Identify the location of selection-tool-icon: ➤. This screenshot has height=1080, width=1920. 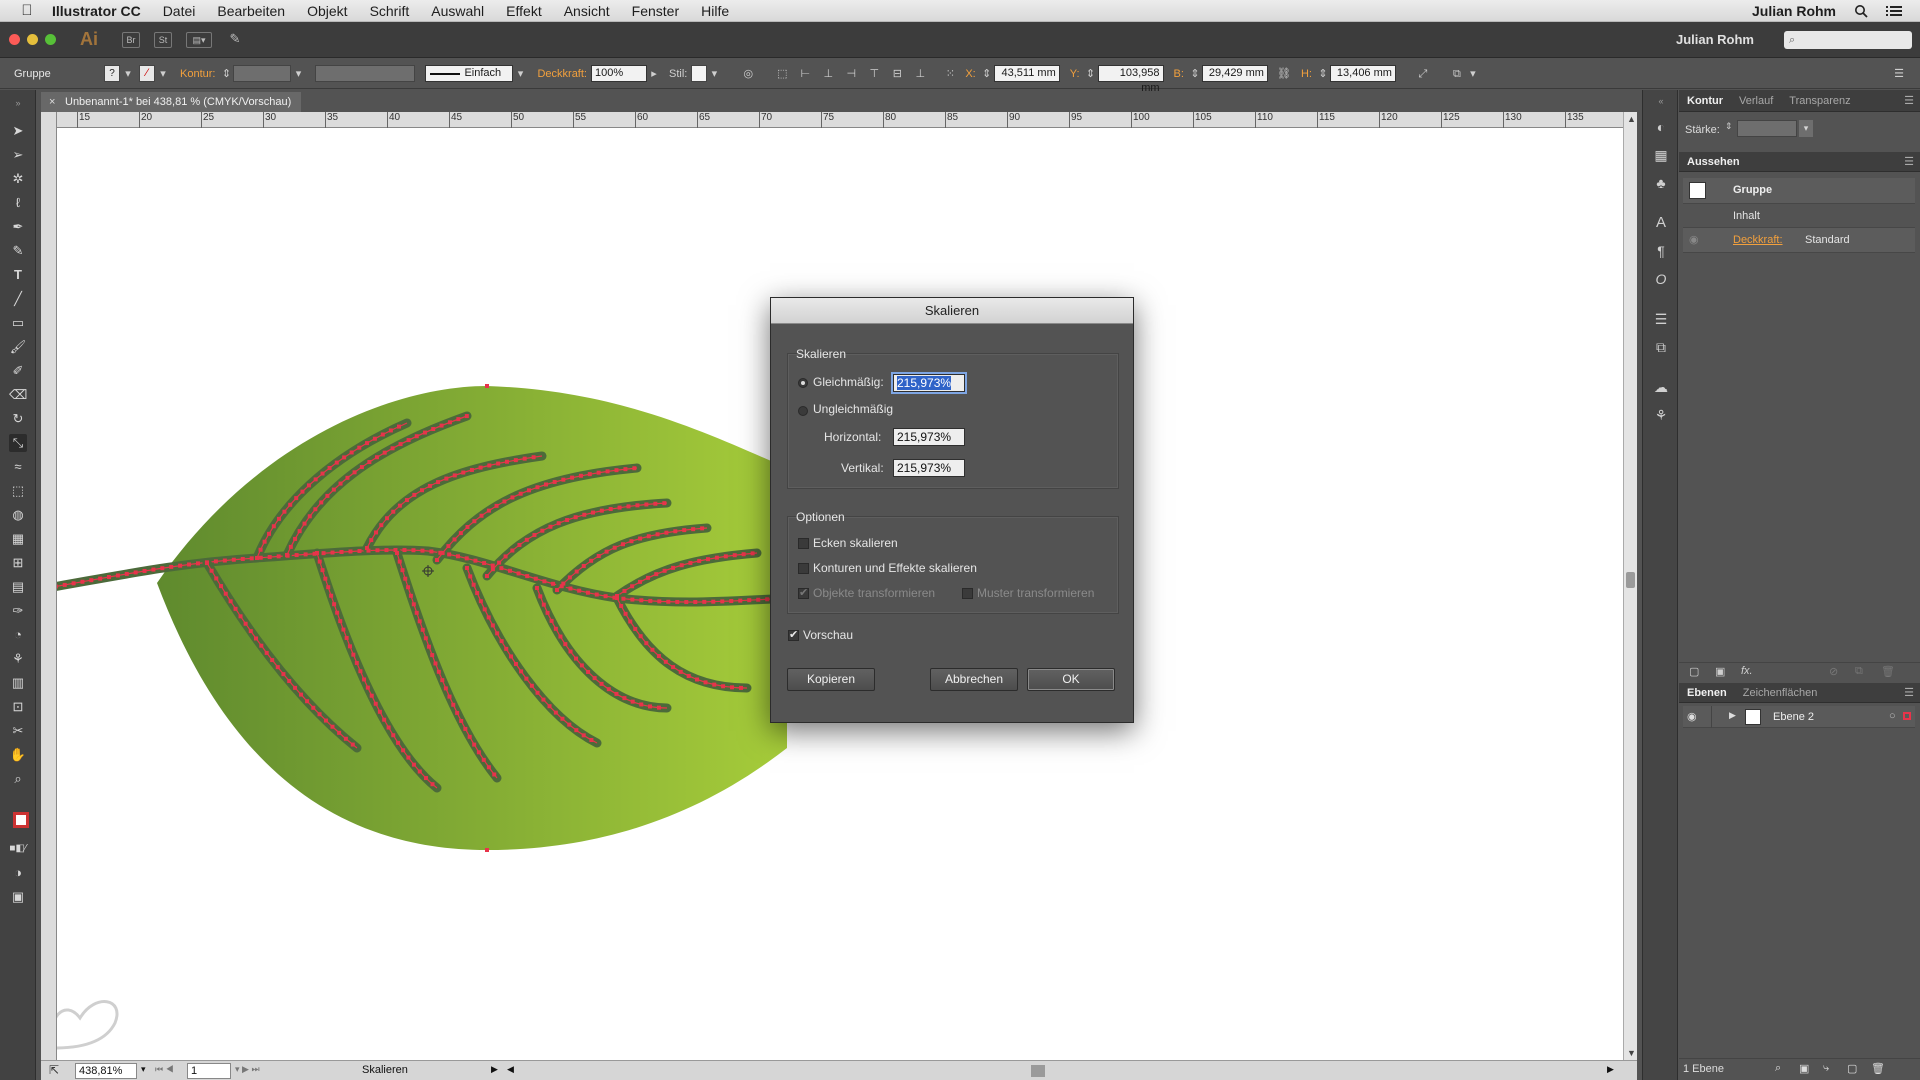
(18, 131).